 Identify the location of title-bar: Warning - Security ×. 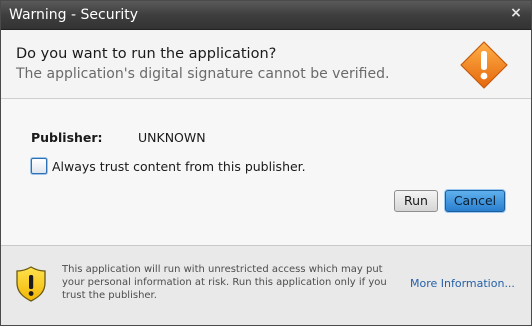
(266, 15).